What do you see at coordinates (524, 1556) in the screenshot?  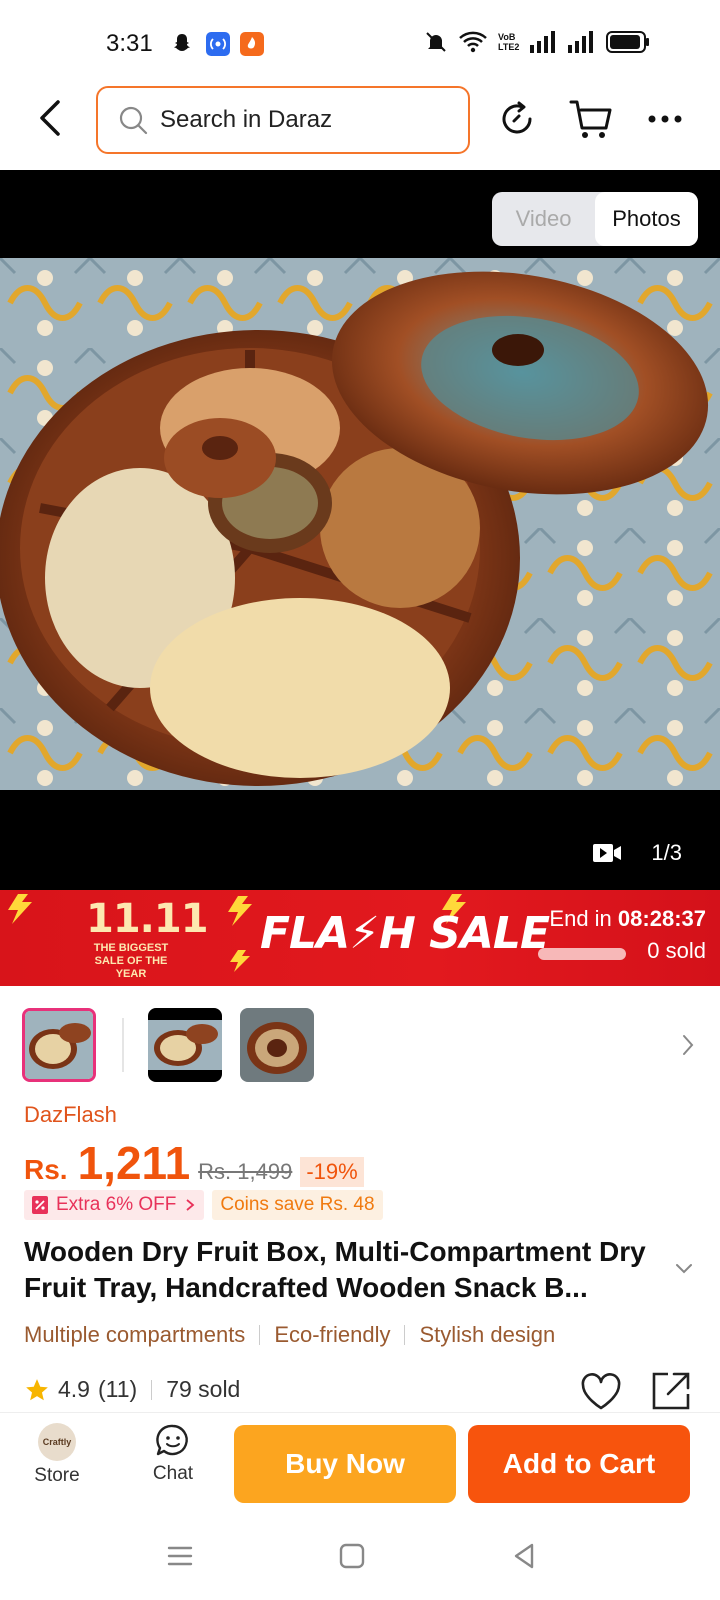 I see `back-nav-icon` at bounding box center [524, 1556].